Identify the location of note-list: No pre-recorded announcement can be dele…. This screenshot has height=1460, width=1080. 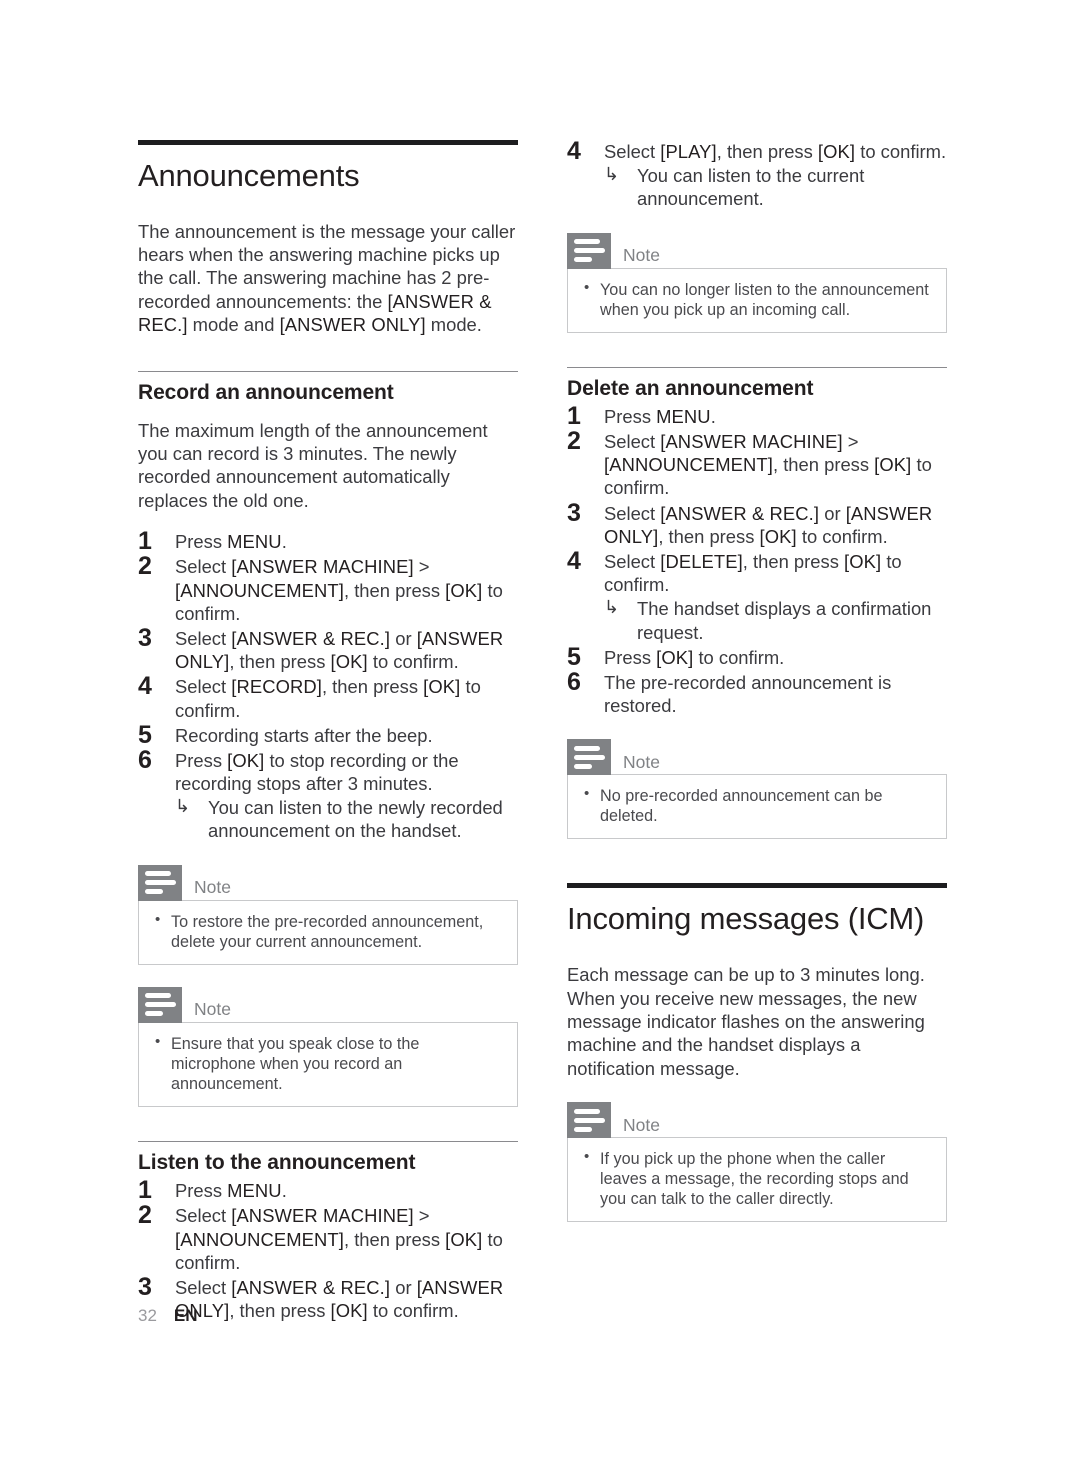
(757, 805).